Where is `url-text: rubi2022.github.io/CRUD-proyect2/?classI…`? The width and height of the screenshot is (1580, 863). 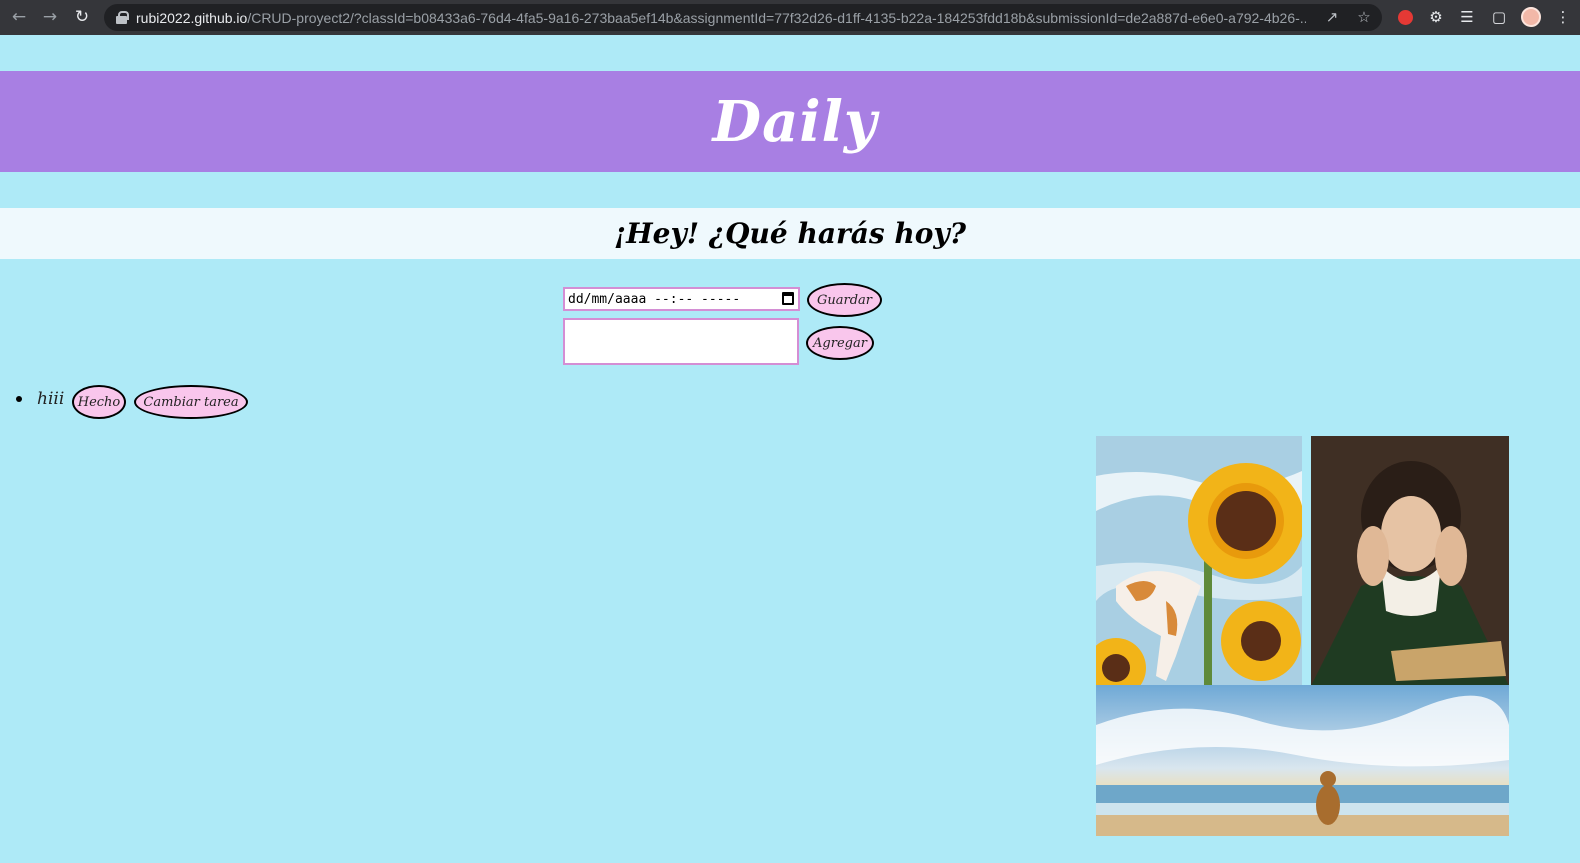 url-text: rubi2022.github.io/CRUD-proyect2/?classI… is located at coordinates (721, 17).